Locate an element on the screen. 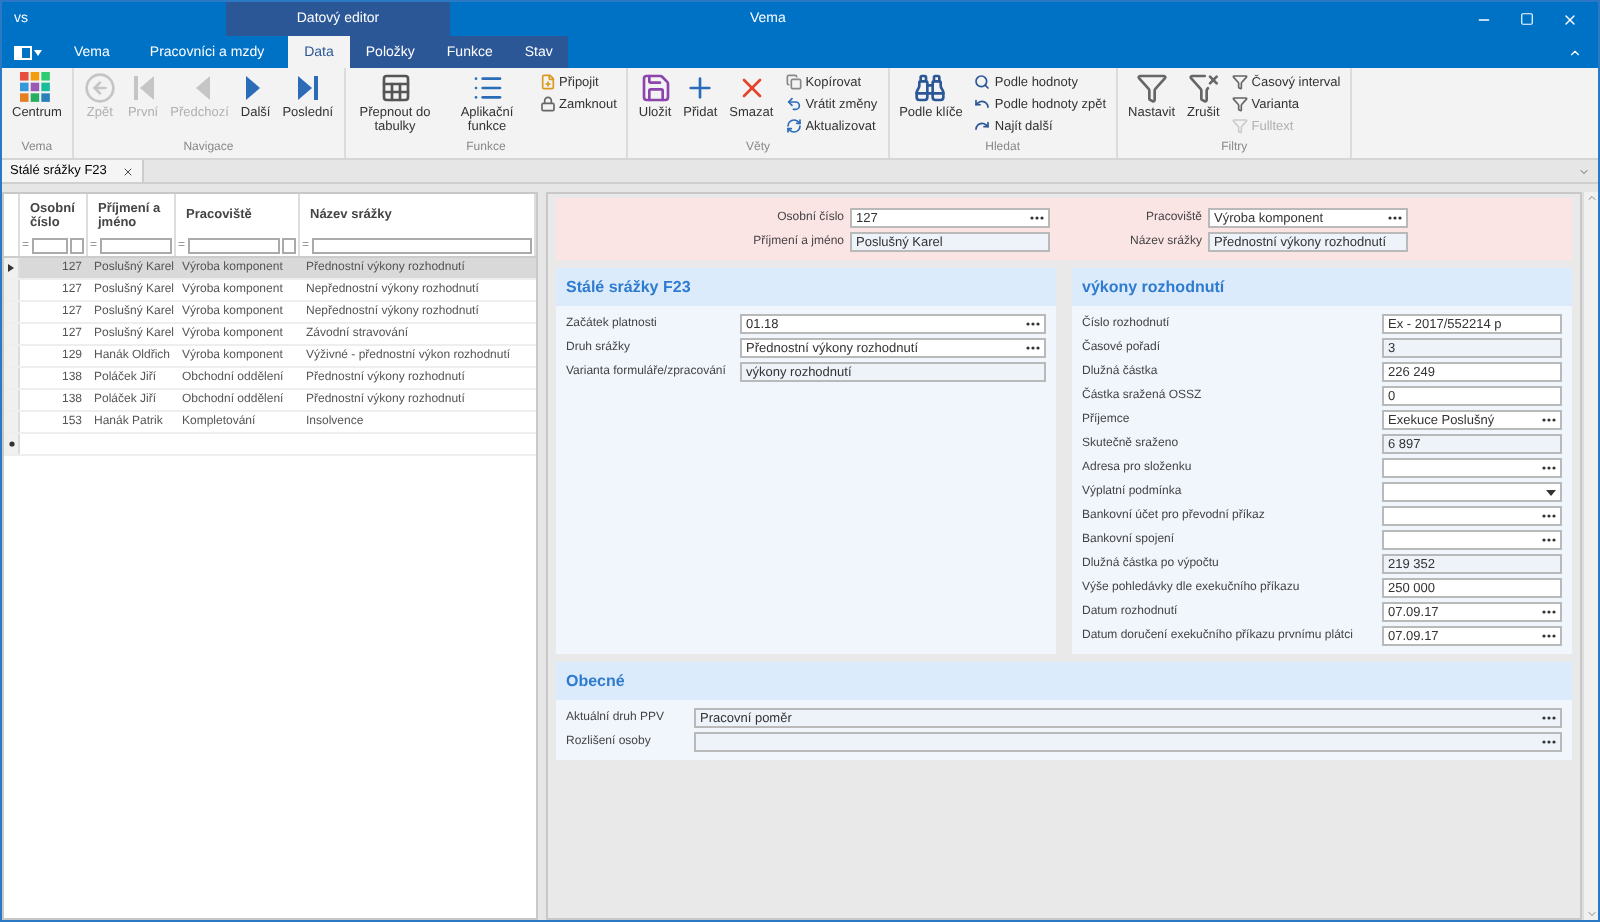 This screenshot has height=922, width=1600. window-icon is located at coordinates (23, 52).